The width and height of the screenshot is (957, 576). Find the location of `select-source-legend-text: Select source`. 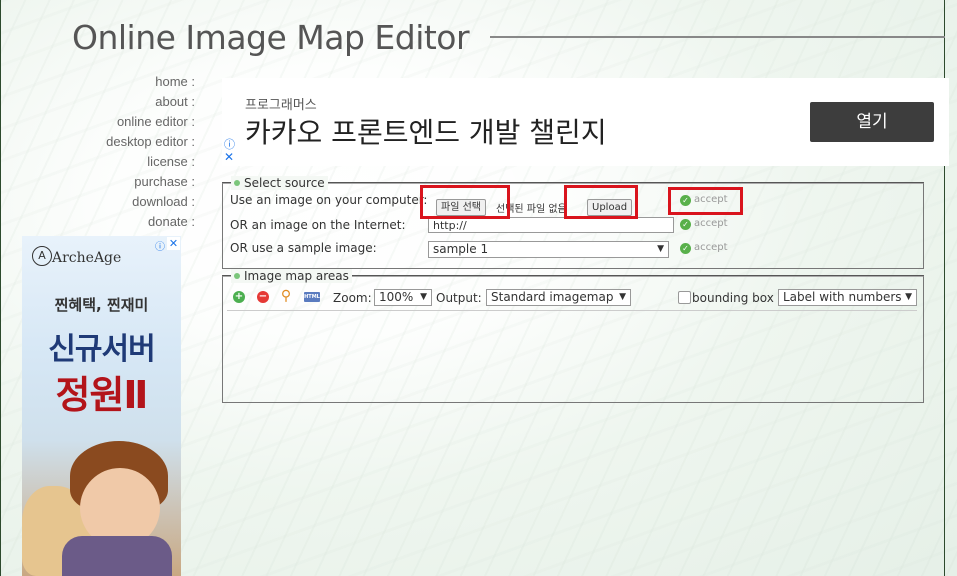

select-source-legend-text: Select source is located at coordinates (284, 183).